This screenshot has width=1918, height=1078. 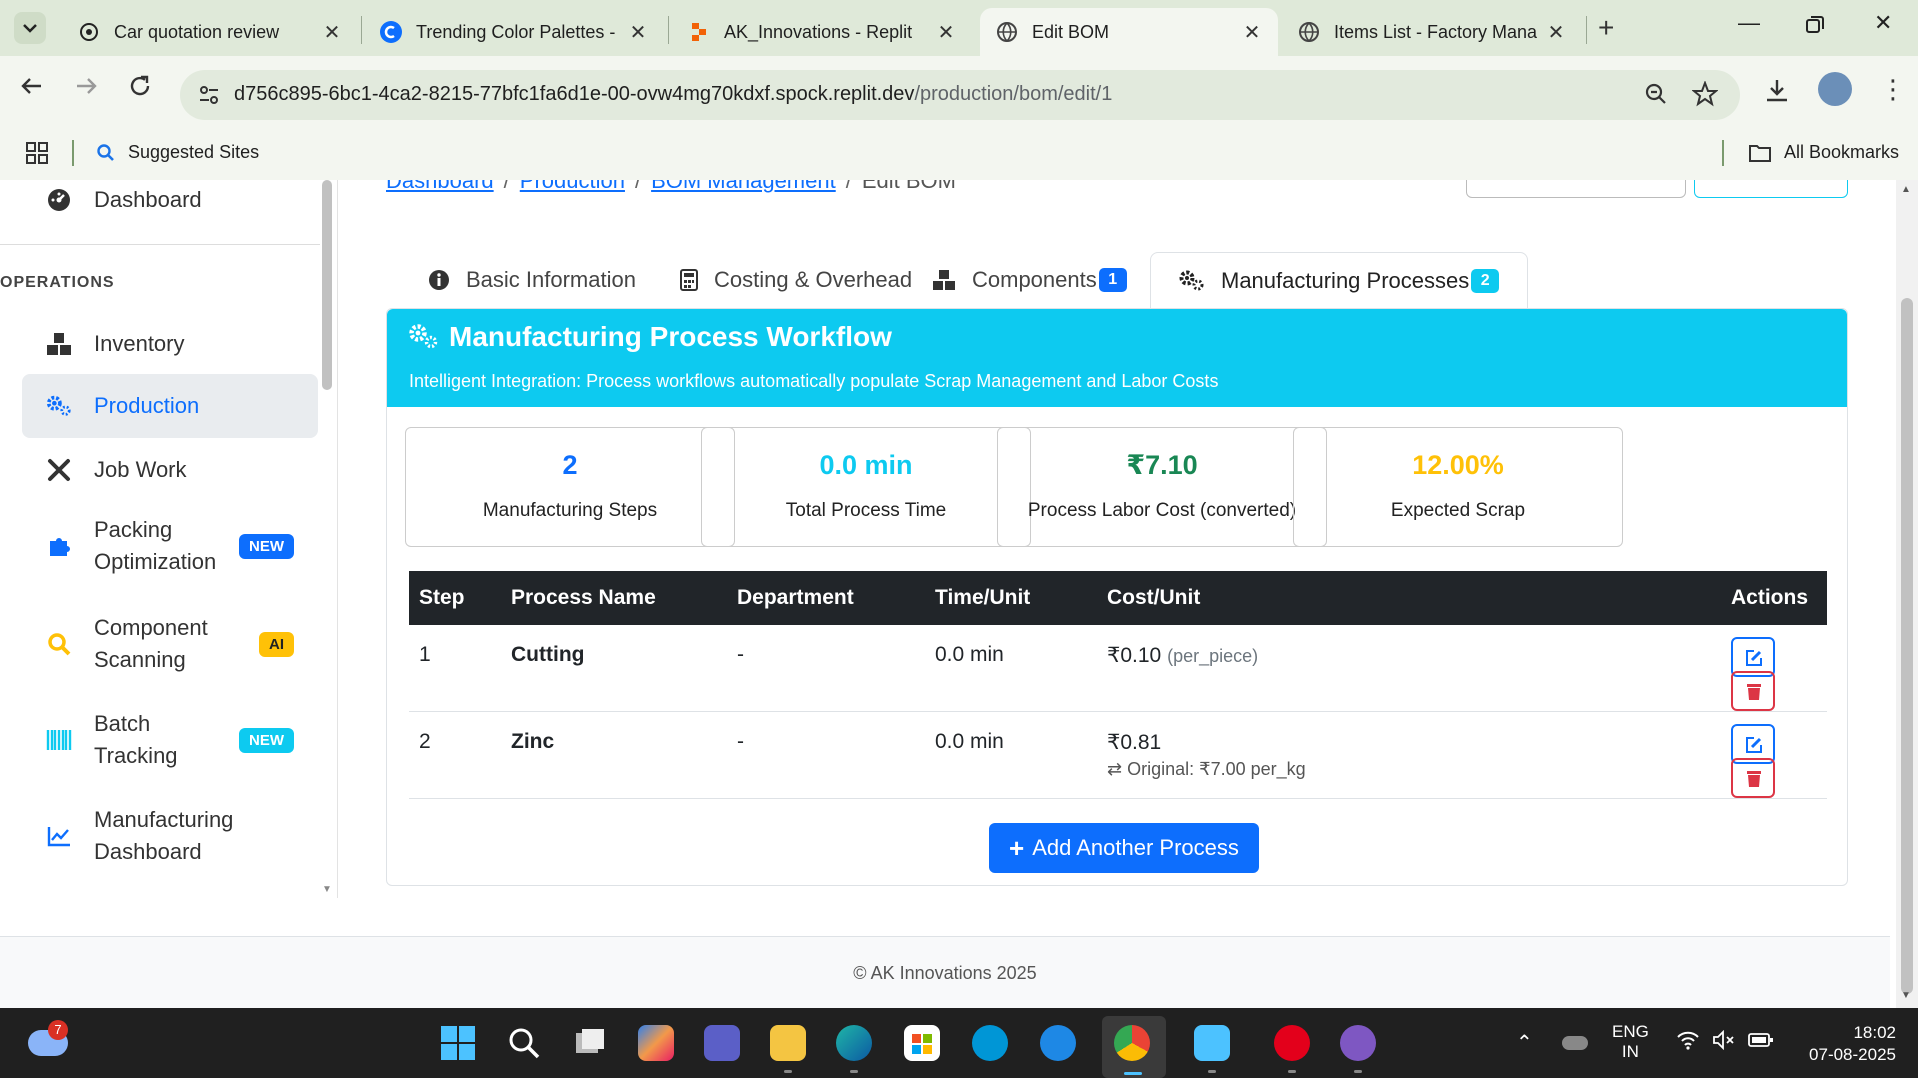 What do you see at coordinates (1058, 1043) in the screenshot?
I see `help-icon` at bounding box center [1058, 1043].